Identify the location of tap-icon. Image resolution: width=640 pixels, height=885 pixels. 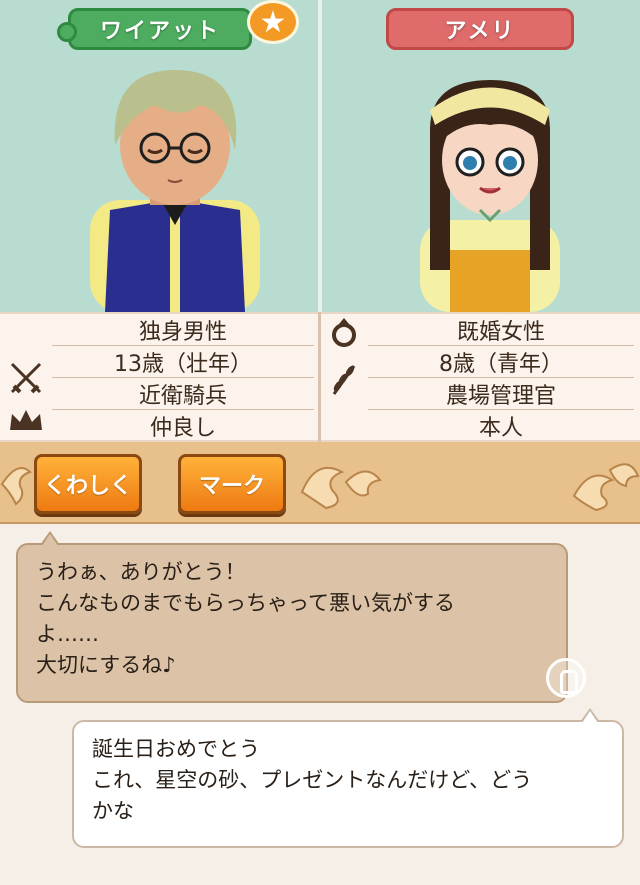
(566, 678).